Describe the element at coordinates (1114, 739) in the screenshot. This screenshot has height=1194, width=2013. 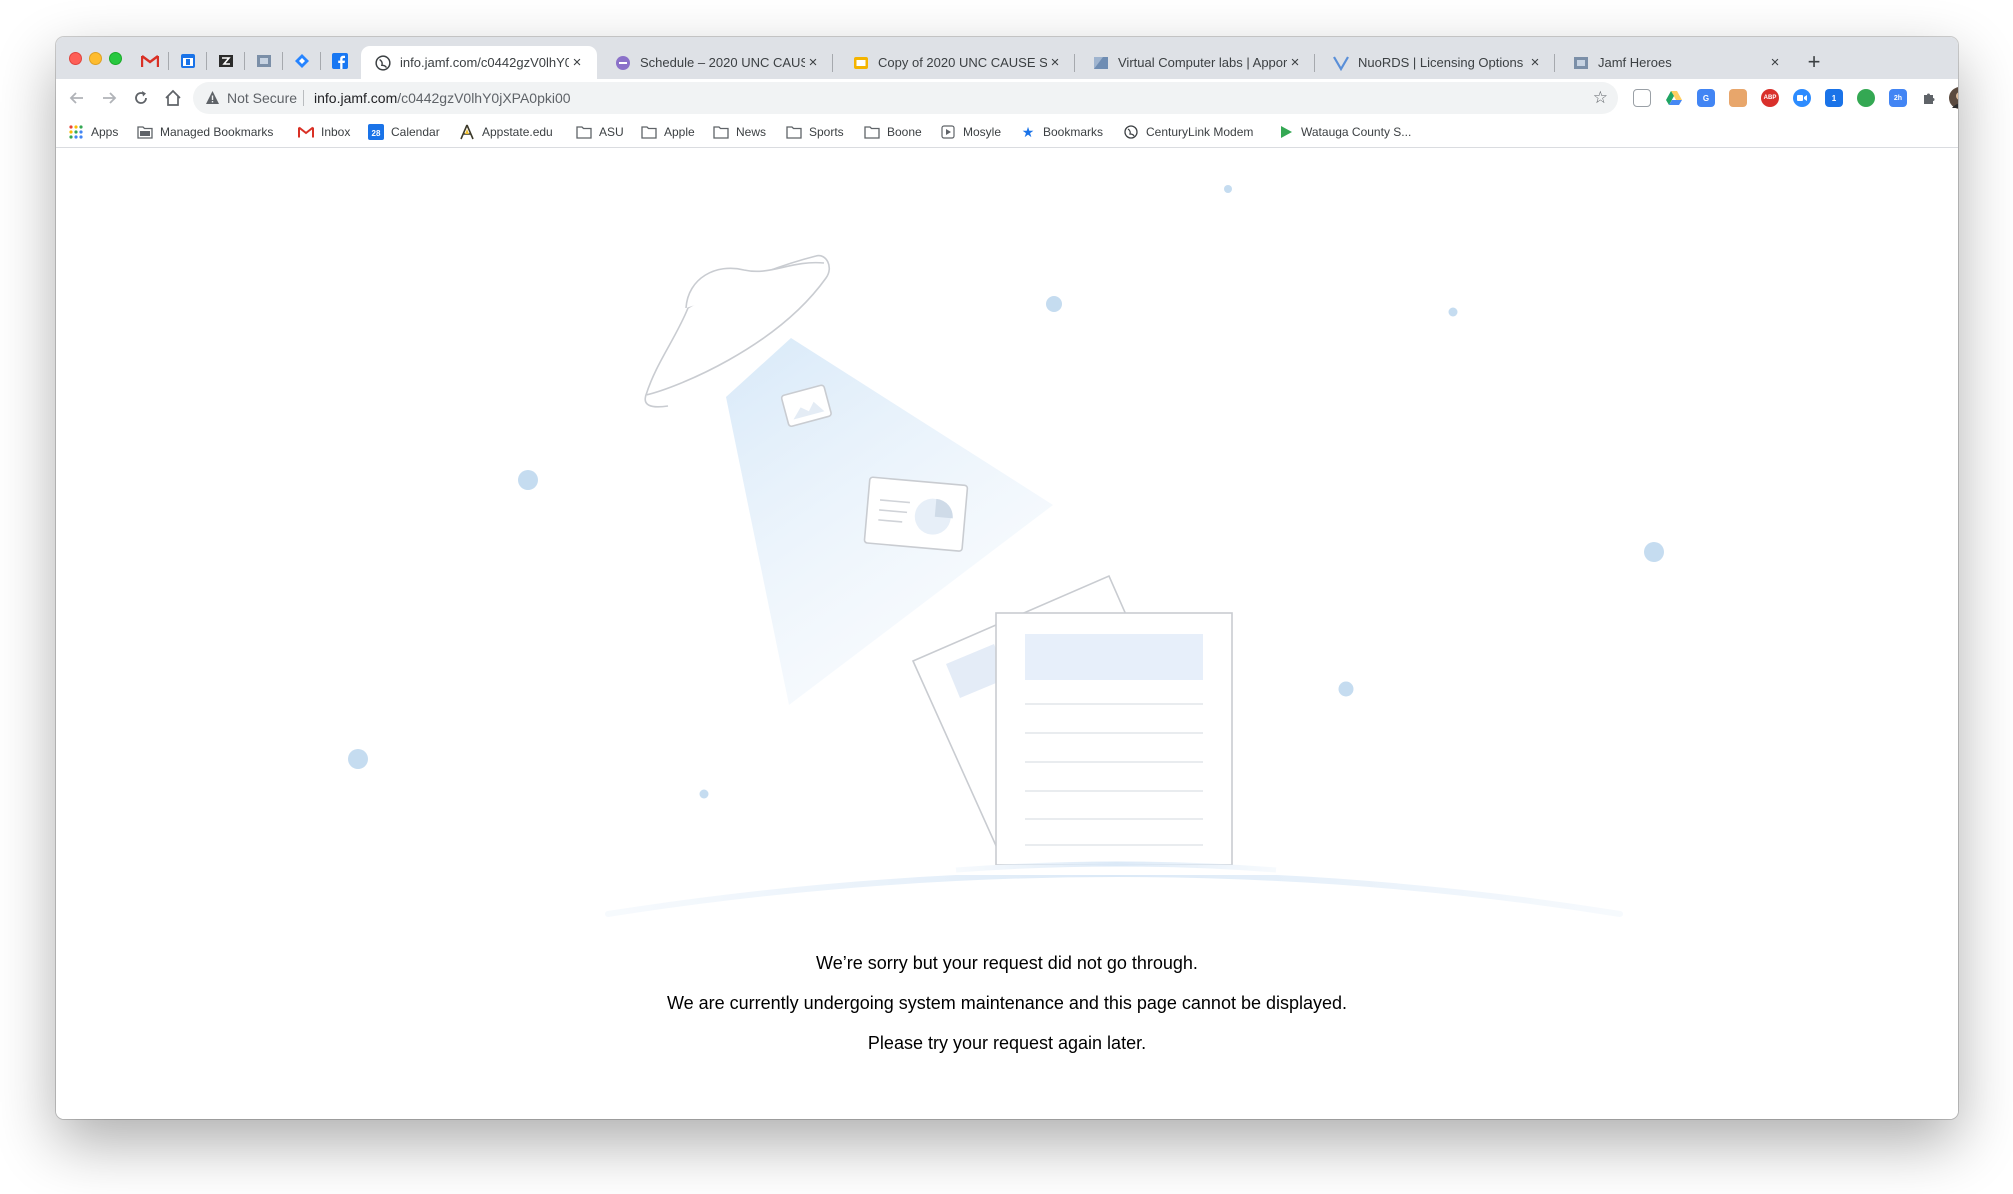
I see `front-document` at that location.